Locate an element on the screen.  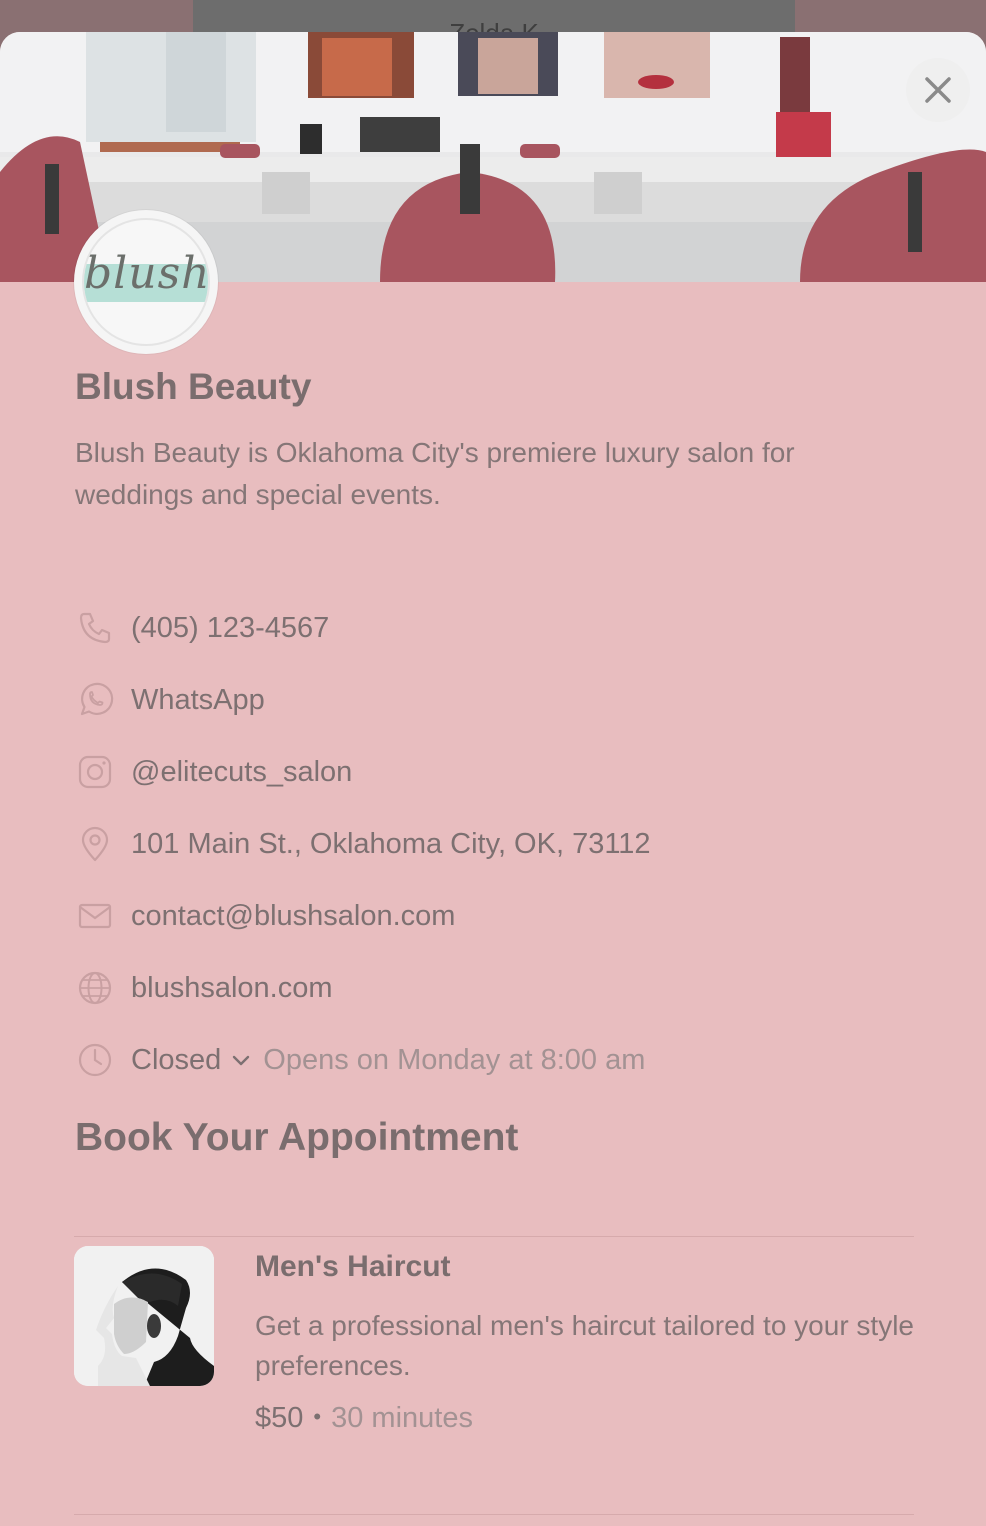
email-address: contact@blushsalon.com is located at coordinates (293, 915).